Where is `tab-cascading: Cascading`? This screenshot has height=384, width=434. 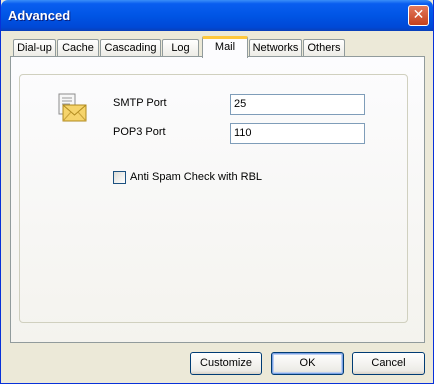 tab-cascading: Cascading is located at coordinates (130, 48).